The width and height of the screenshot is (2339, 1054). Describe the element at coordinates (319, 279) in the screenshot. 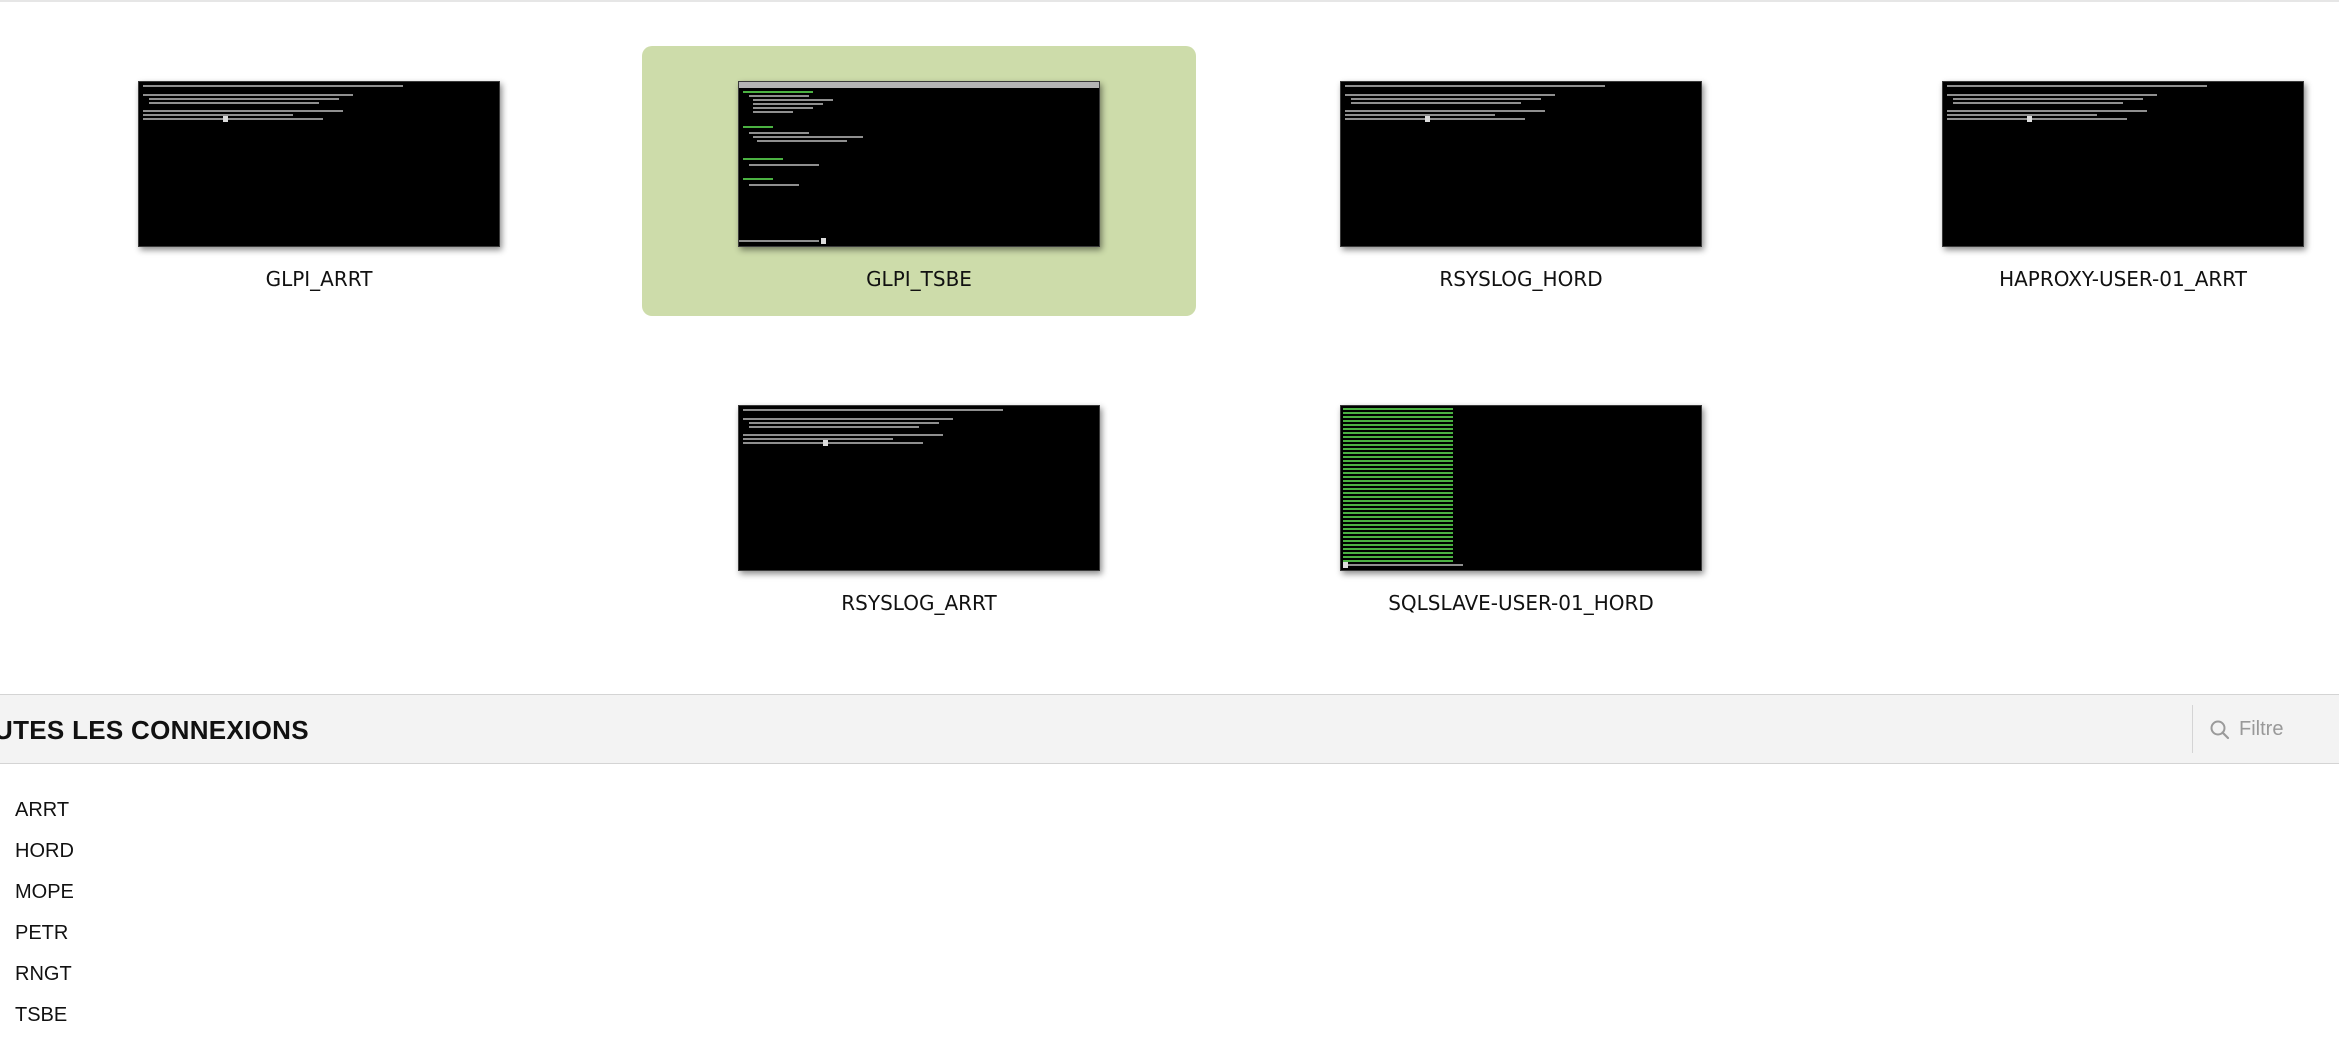

I see `connection-name: GLPI_ARRT` at that location.